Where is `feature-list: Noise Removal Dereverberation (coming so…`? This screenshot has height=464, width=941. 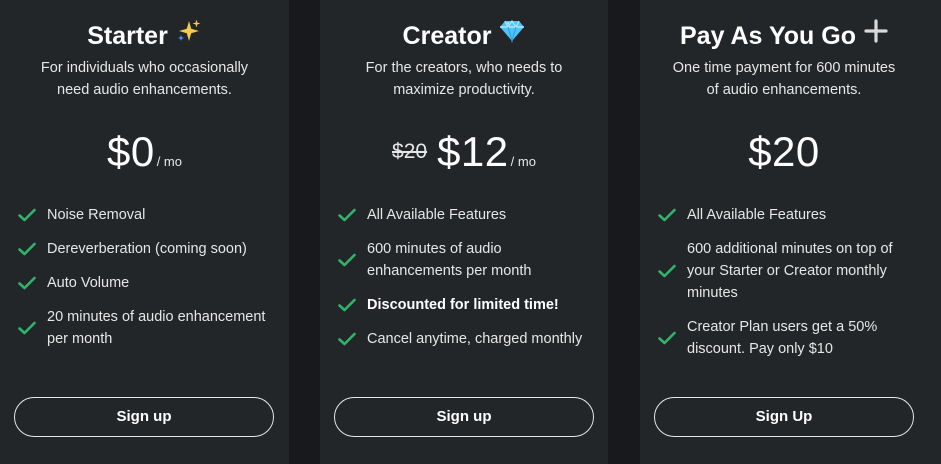 feature-list: Noise Removal Dereverberation (coming so… is located at coordinates (147, 283).